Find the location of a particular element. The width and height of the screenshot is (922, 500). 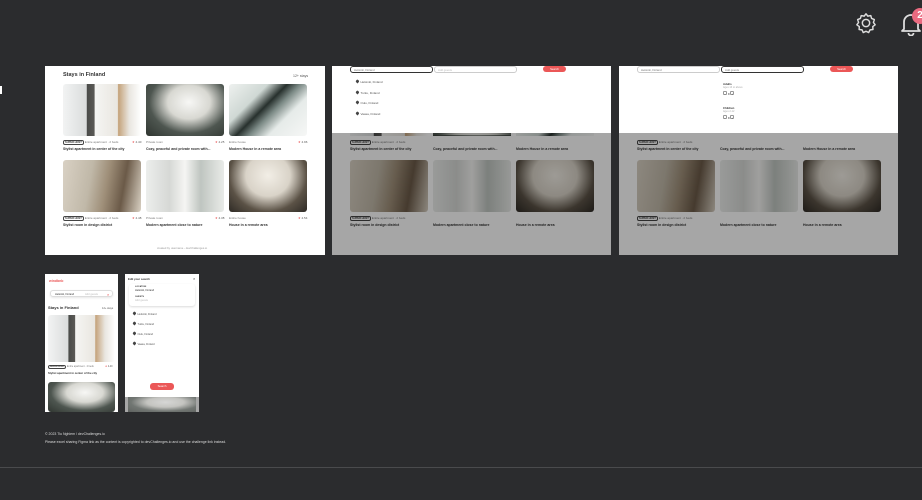

listing-title: Modern apartment close to nature is located at coordinates (174, 225).